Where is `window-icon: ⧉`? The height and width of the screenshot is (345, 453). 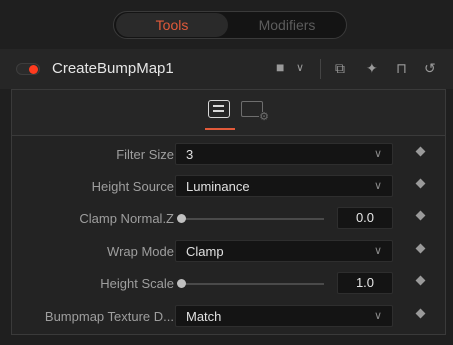 window-icon: ⧉ is located at coordinates (340, 68).